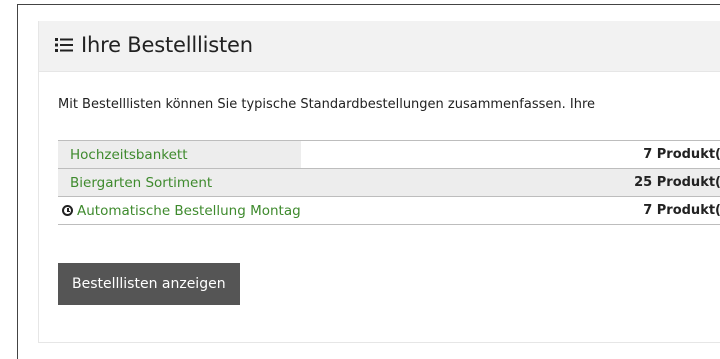 This screenshot has height=359, width=720. What do you see at coordinates (510, 182) in the screenshot?
I see `product-count: 25 Produkt(` at bounding box center [510, 182].